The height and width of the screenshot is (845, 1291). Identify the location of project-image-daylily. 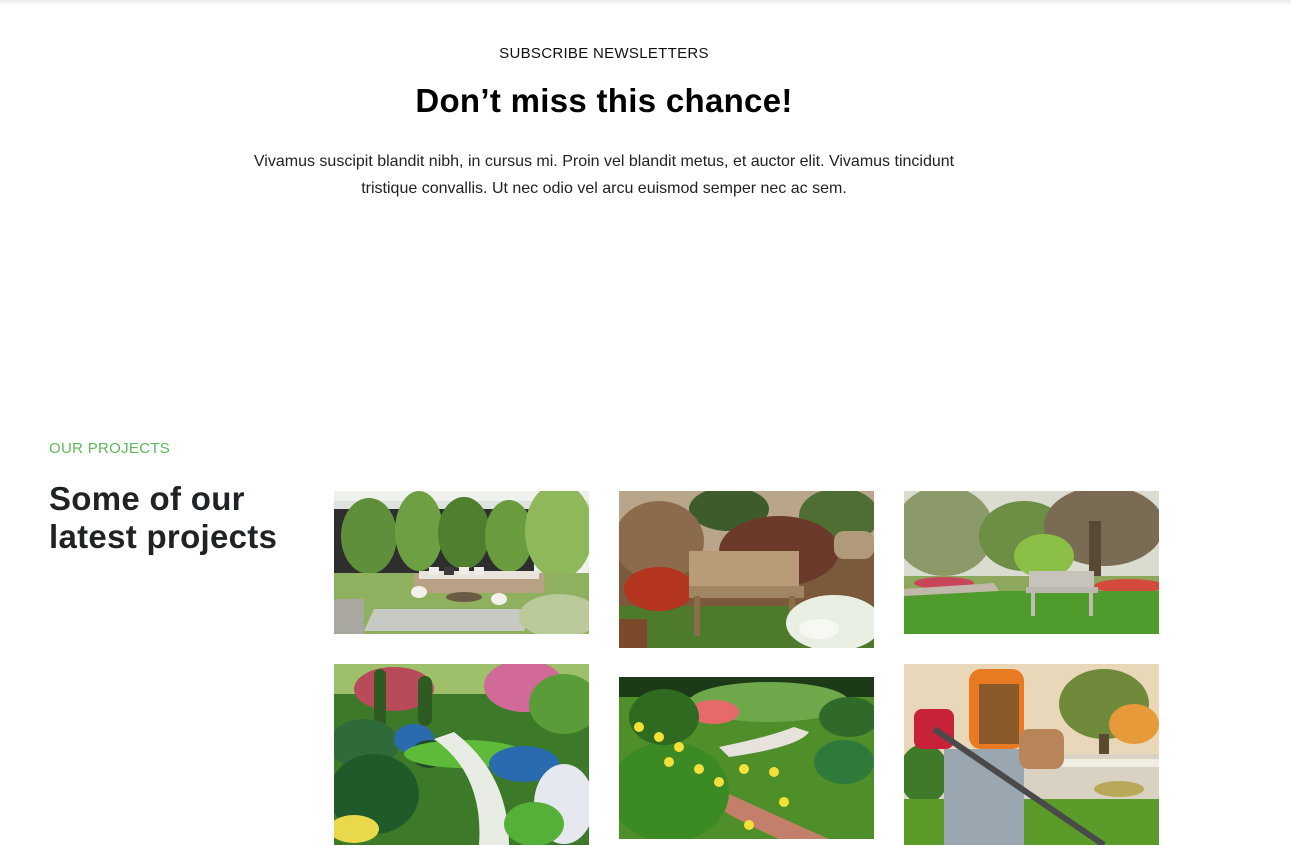
(746, 758).